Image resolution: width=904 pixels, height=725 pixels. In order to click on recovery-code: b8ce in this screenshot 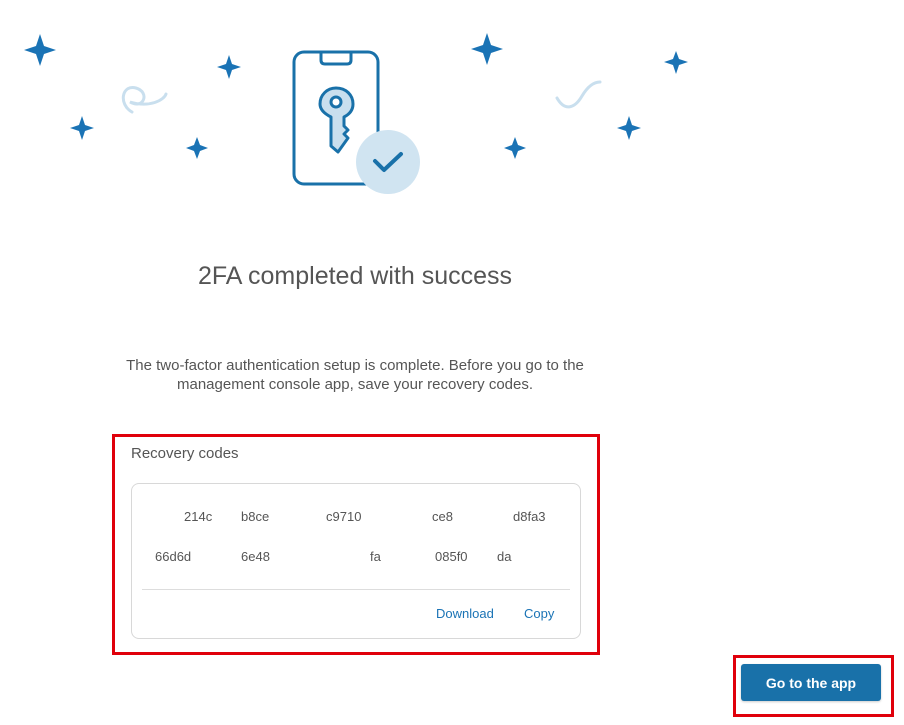, I will do `click(255, 516)`.